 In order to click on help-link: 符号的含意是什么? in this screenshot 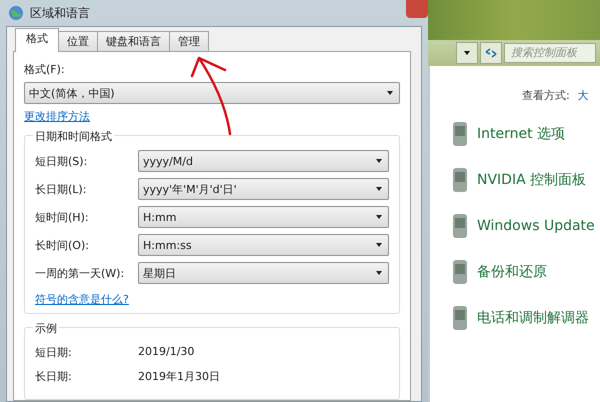, I will do `click(82, 299)`.